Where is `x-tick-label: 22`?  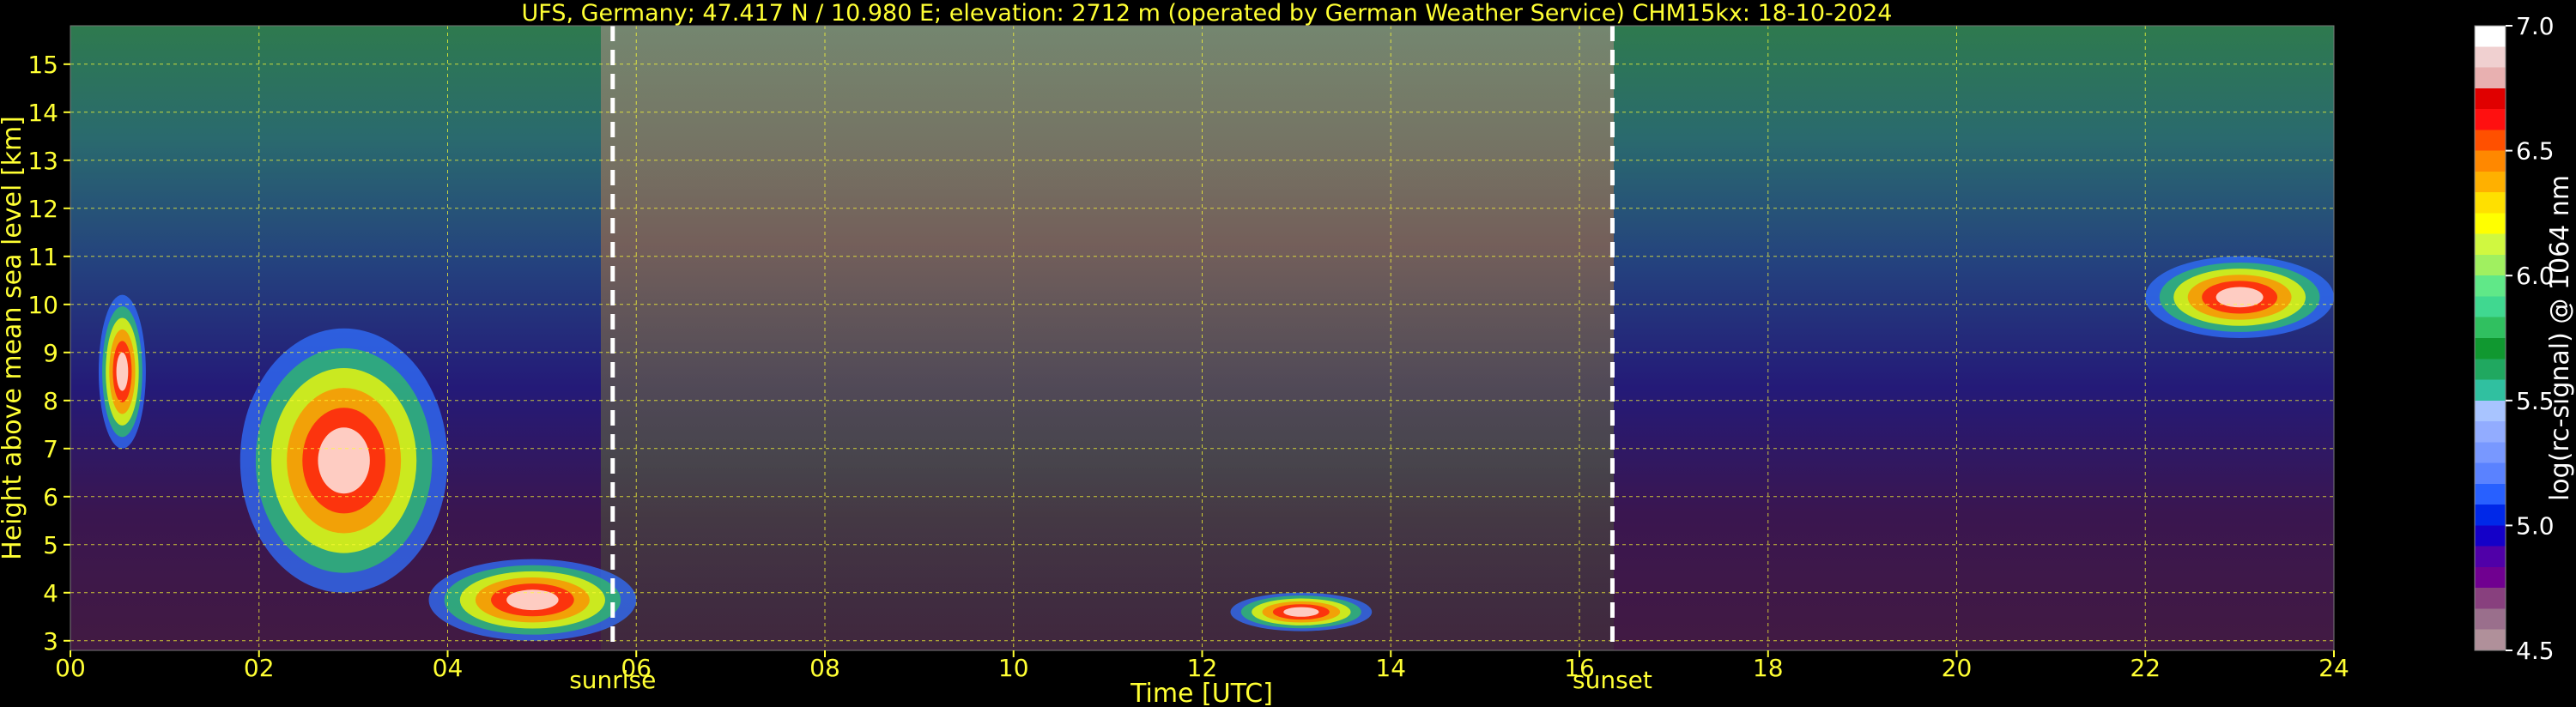
x-tick-label: 22 is located at coordinates (2145, 668).